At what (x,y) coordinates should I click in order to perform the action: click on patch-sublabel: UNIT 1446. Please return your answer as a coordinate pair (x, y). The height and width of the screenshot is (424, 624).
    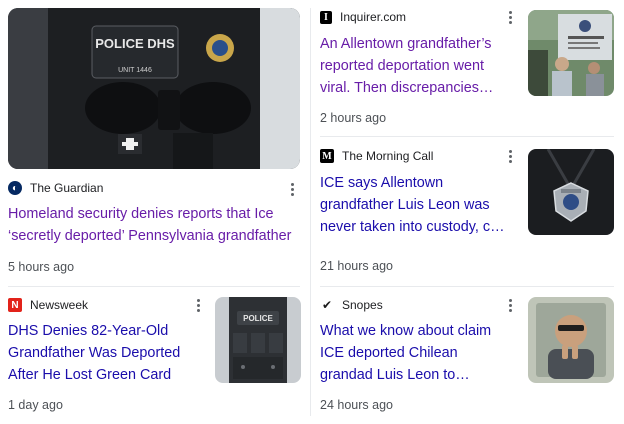
    Looking at the image, I should click on (135, 70).